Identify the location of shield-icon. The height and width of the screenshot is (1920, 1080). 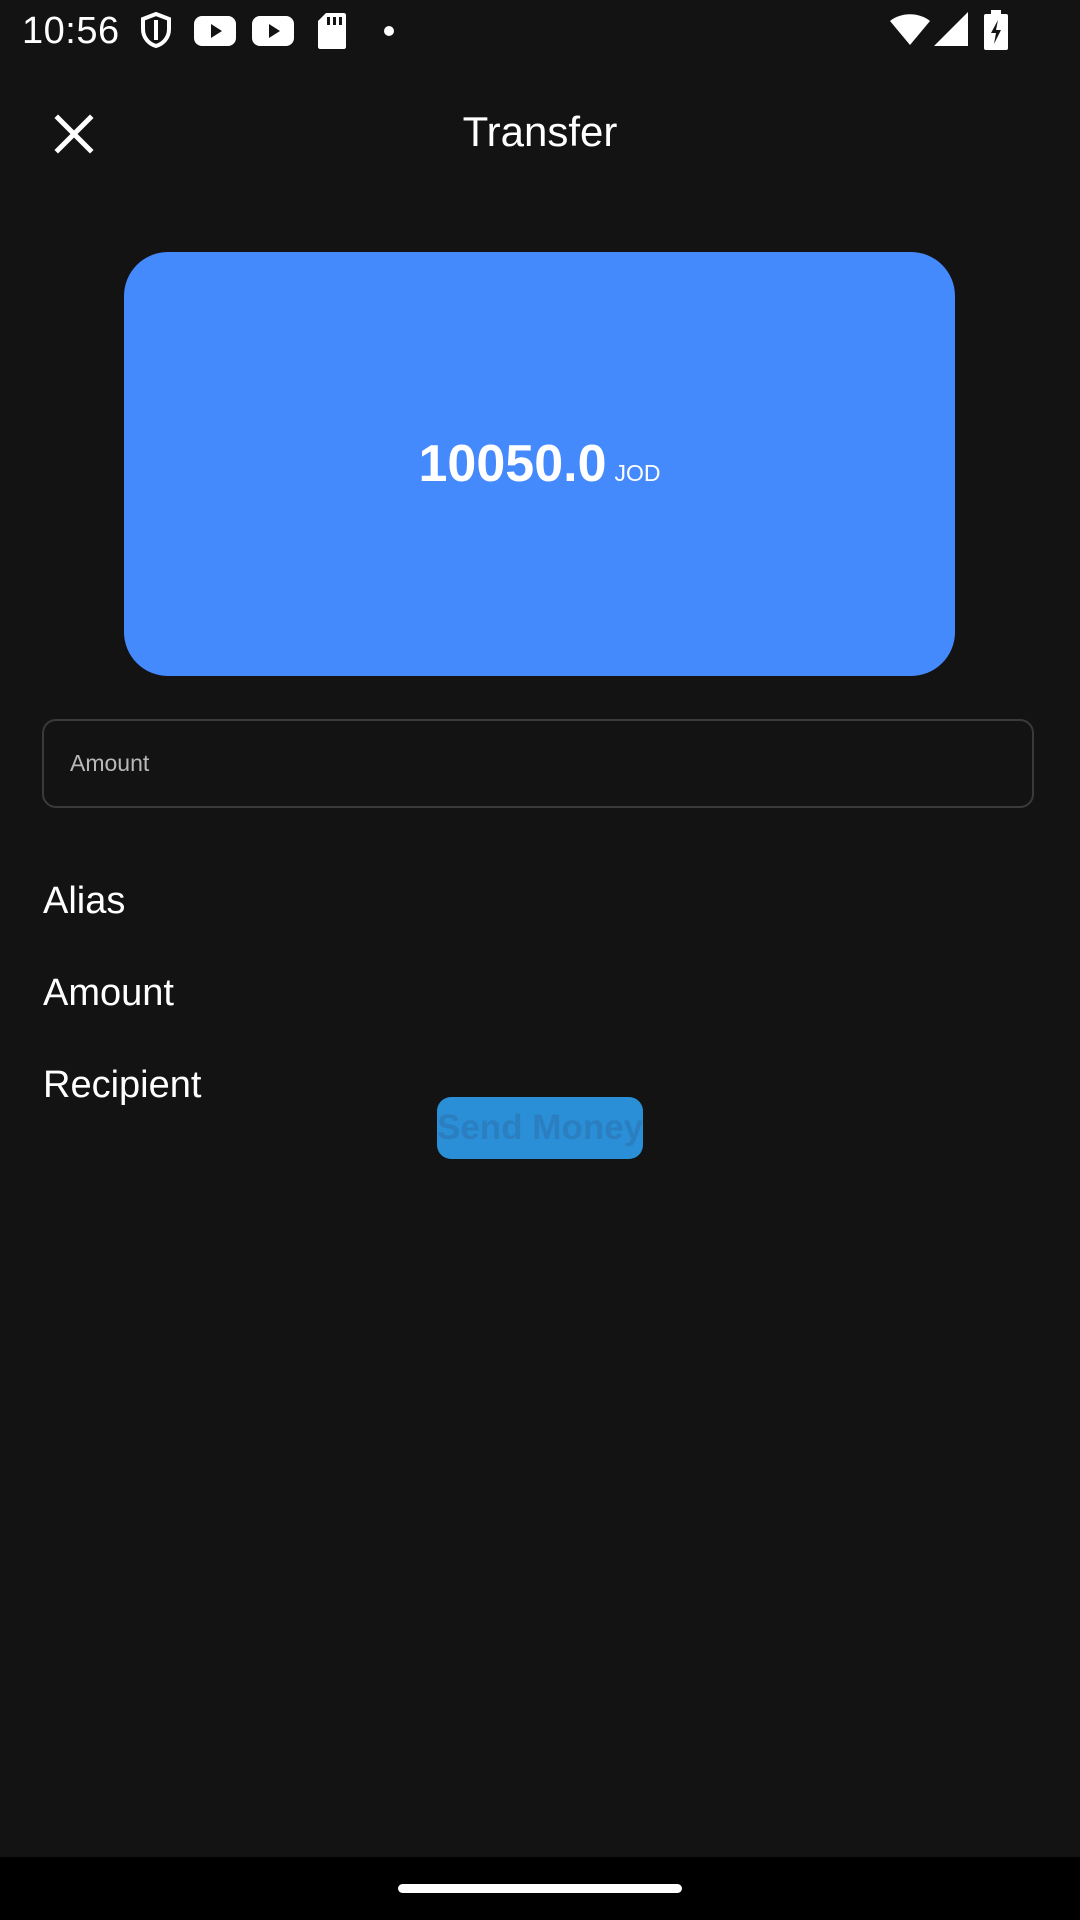
(156, 30).